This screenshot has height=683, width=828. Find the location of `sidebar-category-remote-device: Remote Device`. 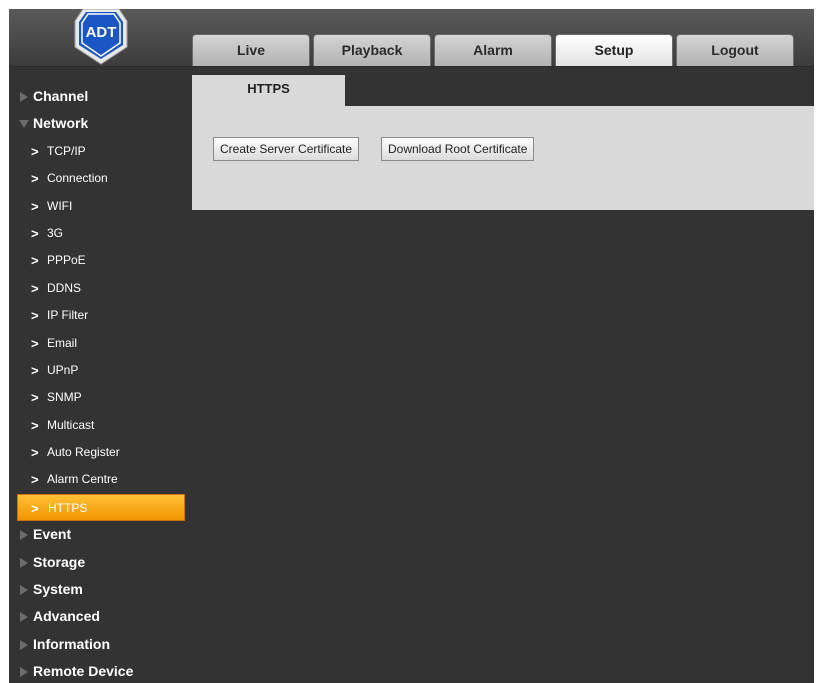

sidebar-category-remote-device: Remote Device is located at coordinates (99, 670).